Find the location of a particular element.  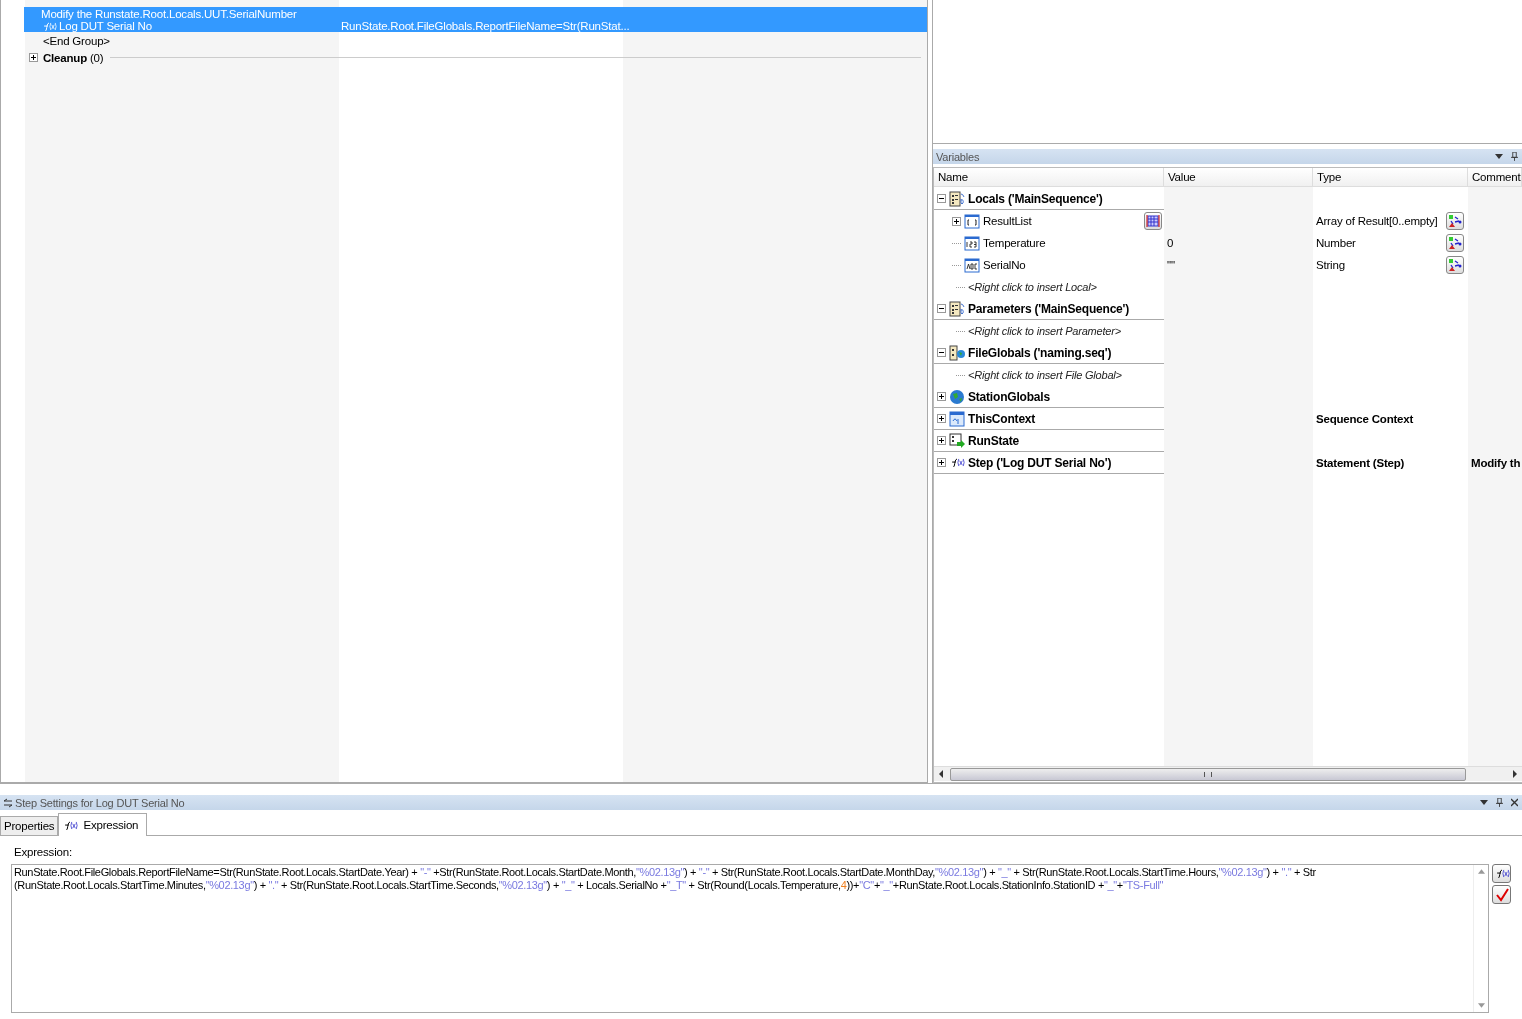

vertical-scrollbar is located at coordinates (1480, 938).